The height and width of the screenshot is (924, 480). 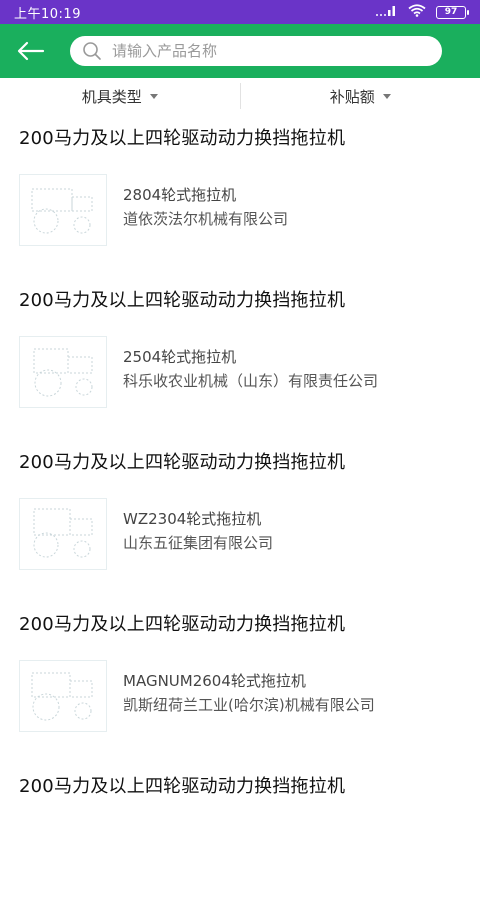 What do you see at coordinates (250, 380) in the screenshot?
I see `company-name: 科乐收农业机械（山东）有限责任公司` at bounding box center [250, 380].